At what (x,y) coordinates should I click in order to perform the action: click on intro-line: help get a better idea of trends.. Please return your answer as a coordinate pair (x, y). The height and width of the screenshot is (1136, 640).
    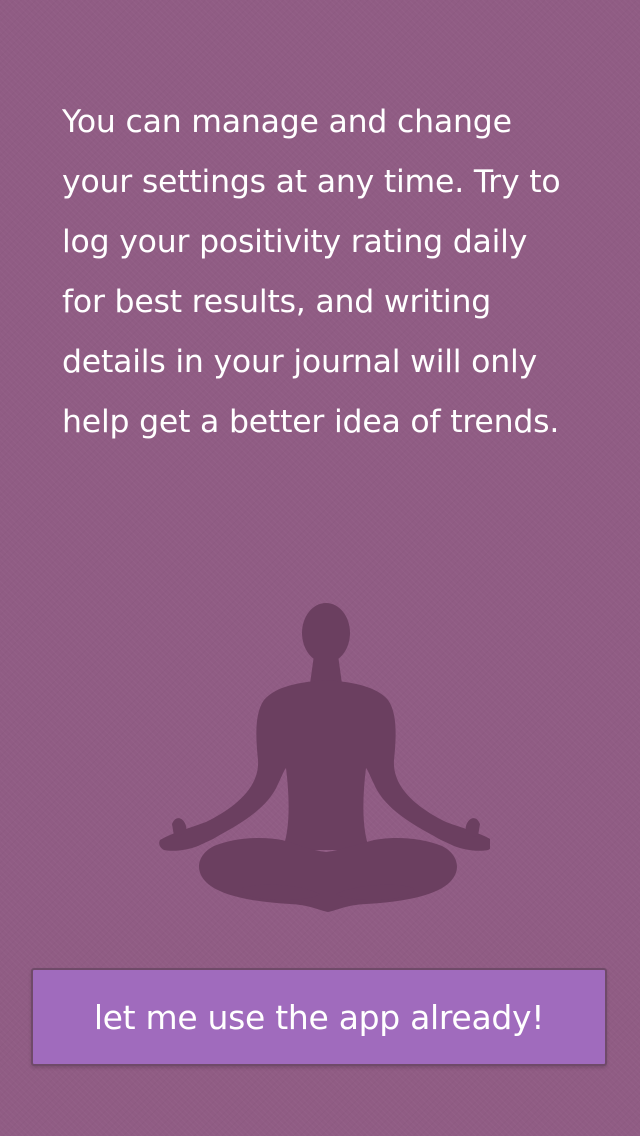
    Looking at the image, I should click on (311, 422).